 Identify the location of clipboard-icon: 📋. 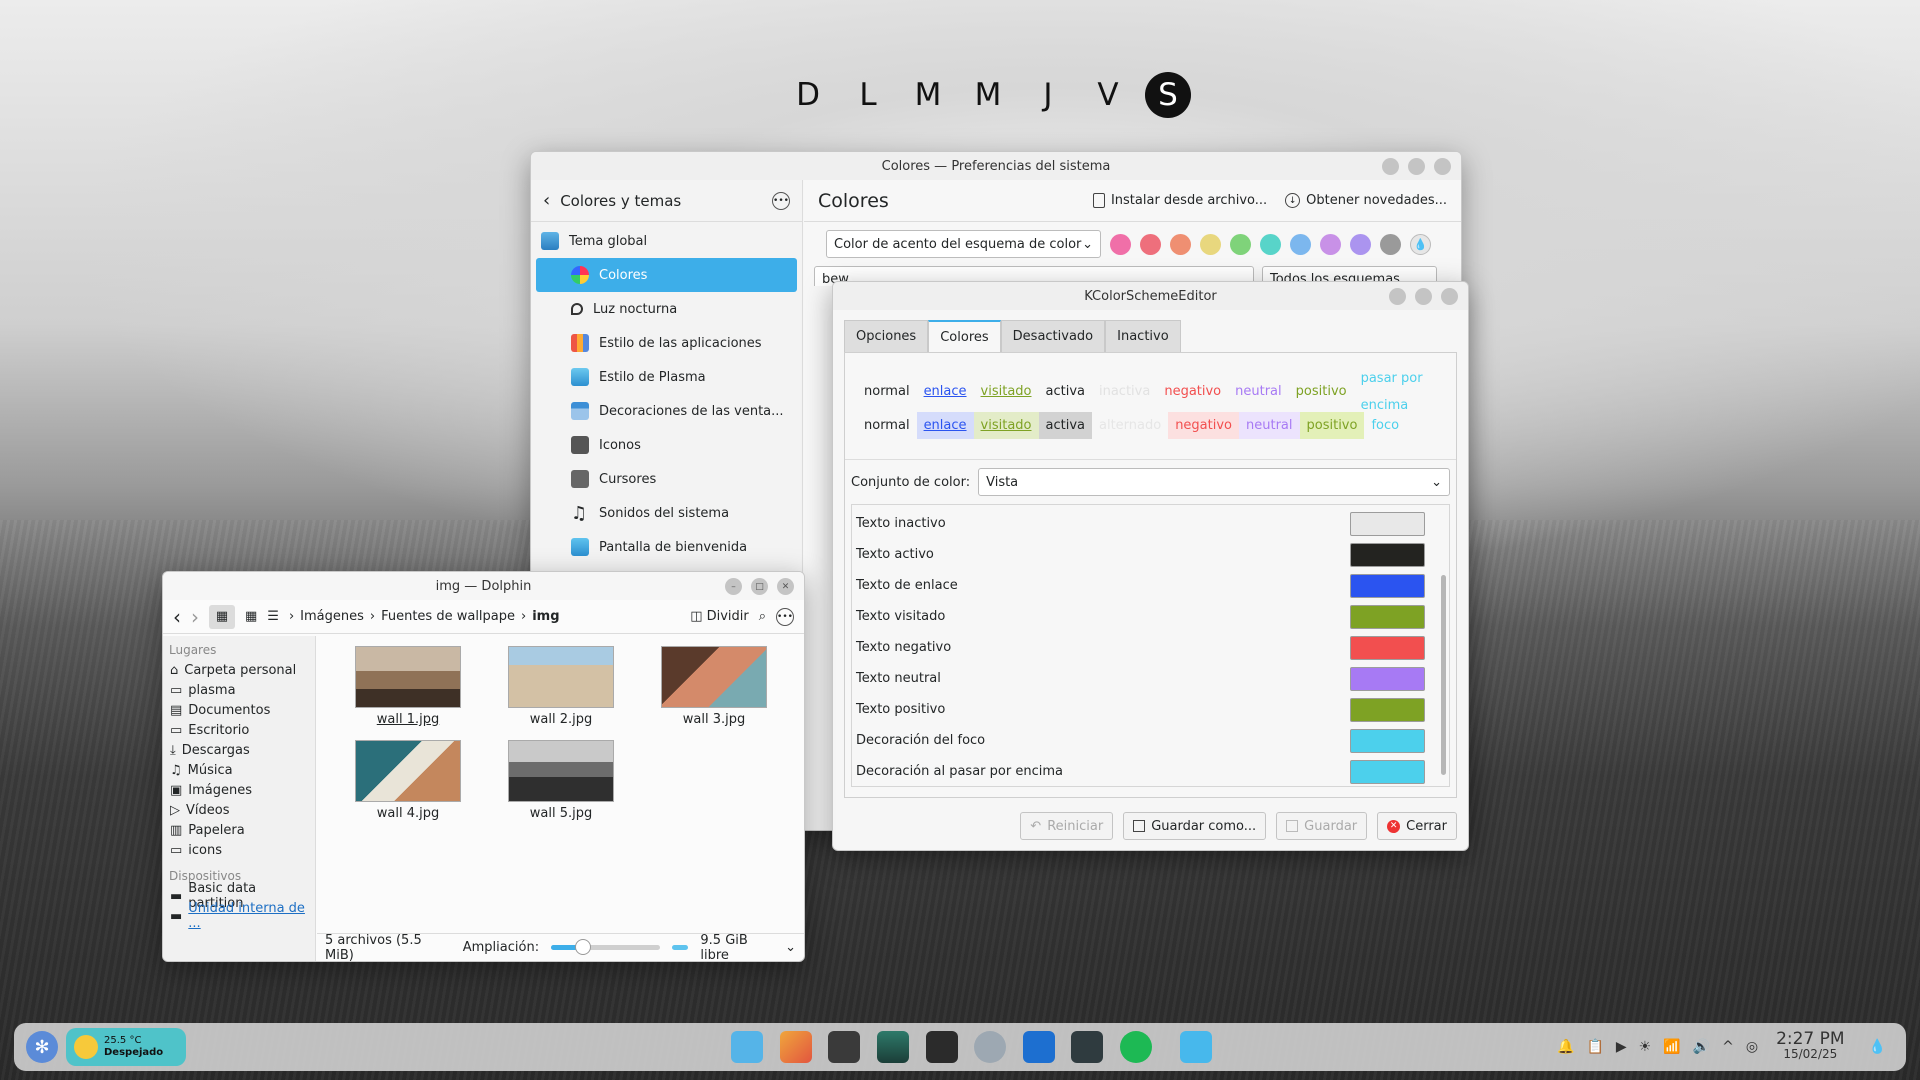
(1594, 1047).